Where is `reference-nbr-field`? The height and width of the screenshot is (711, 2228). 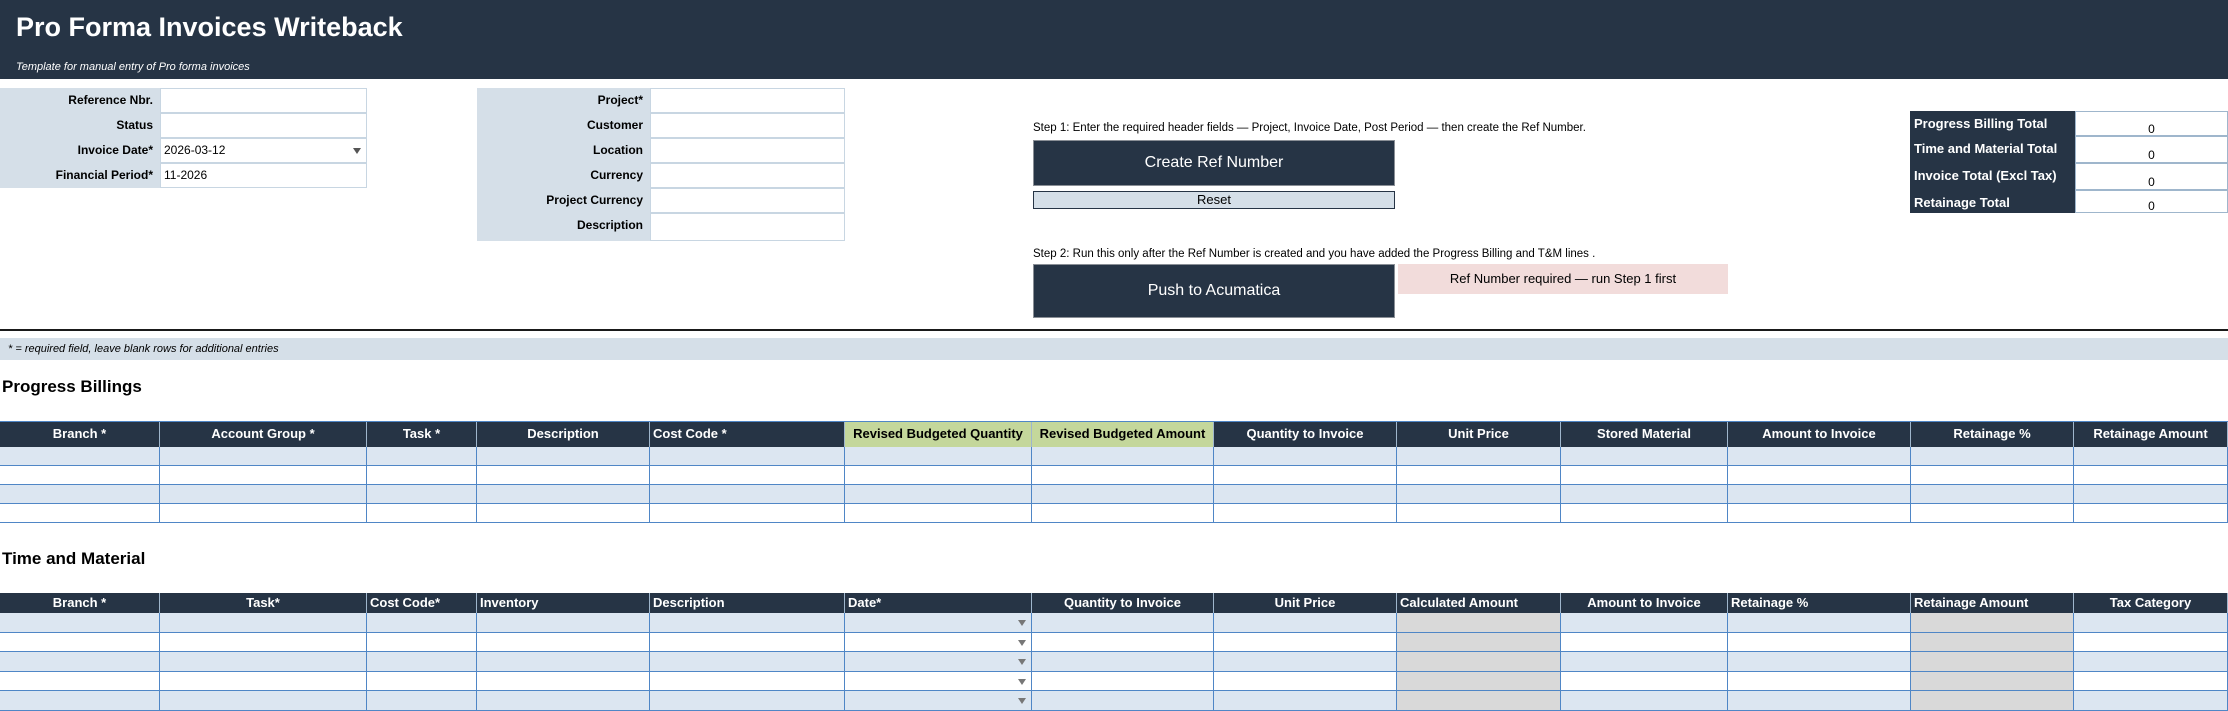
reference-nbr-field is located at coordinates (263, 100).